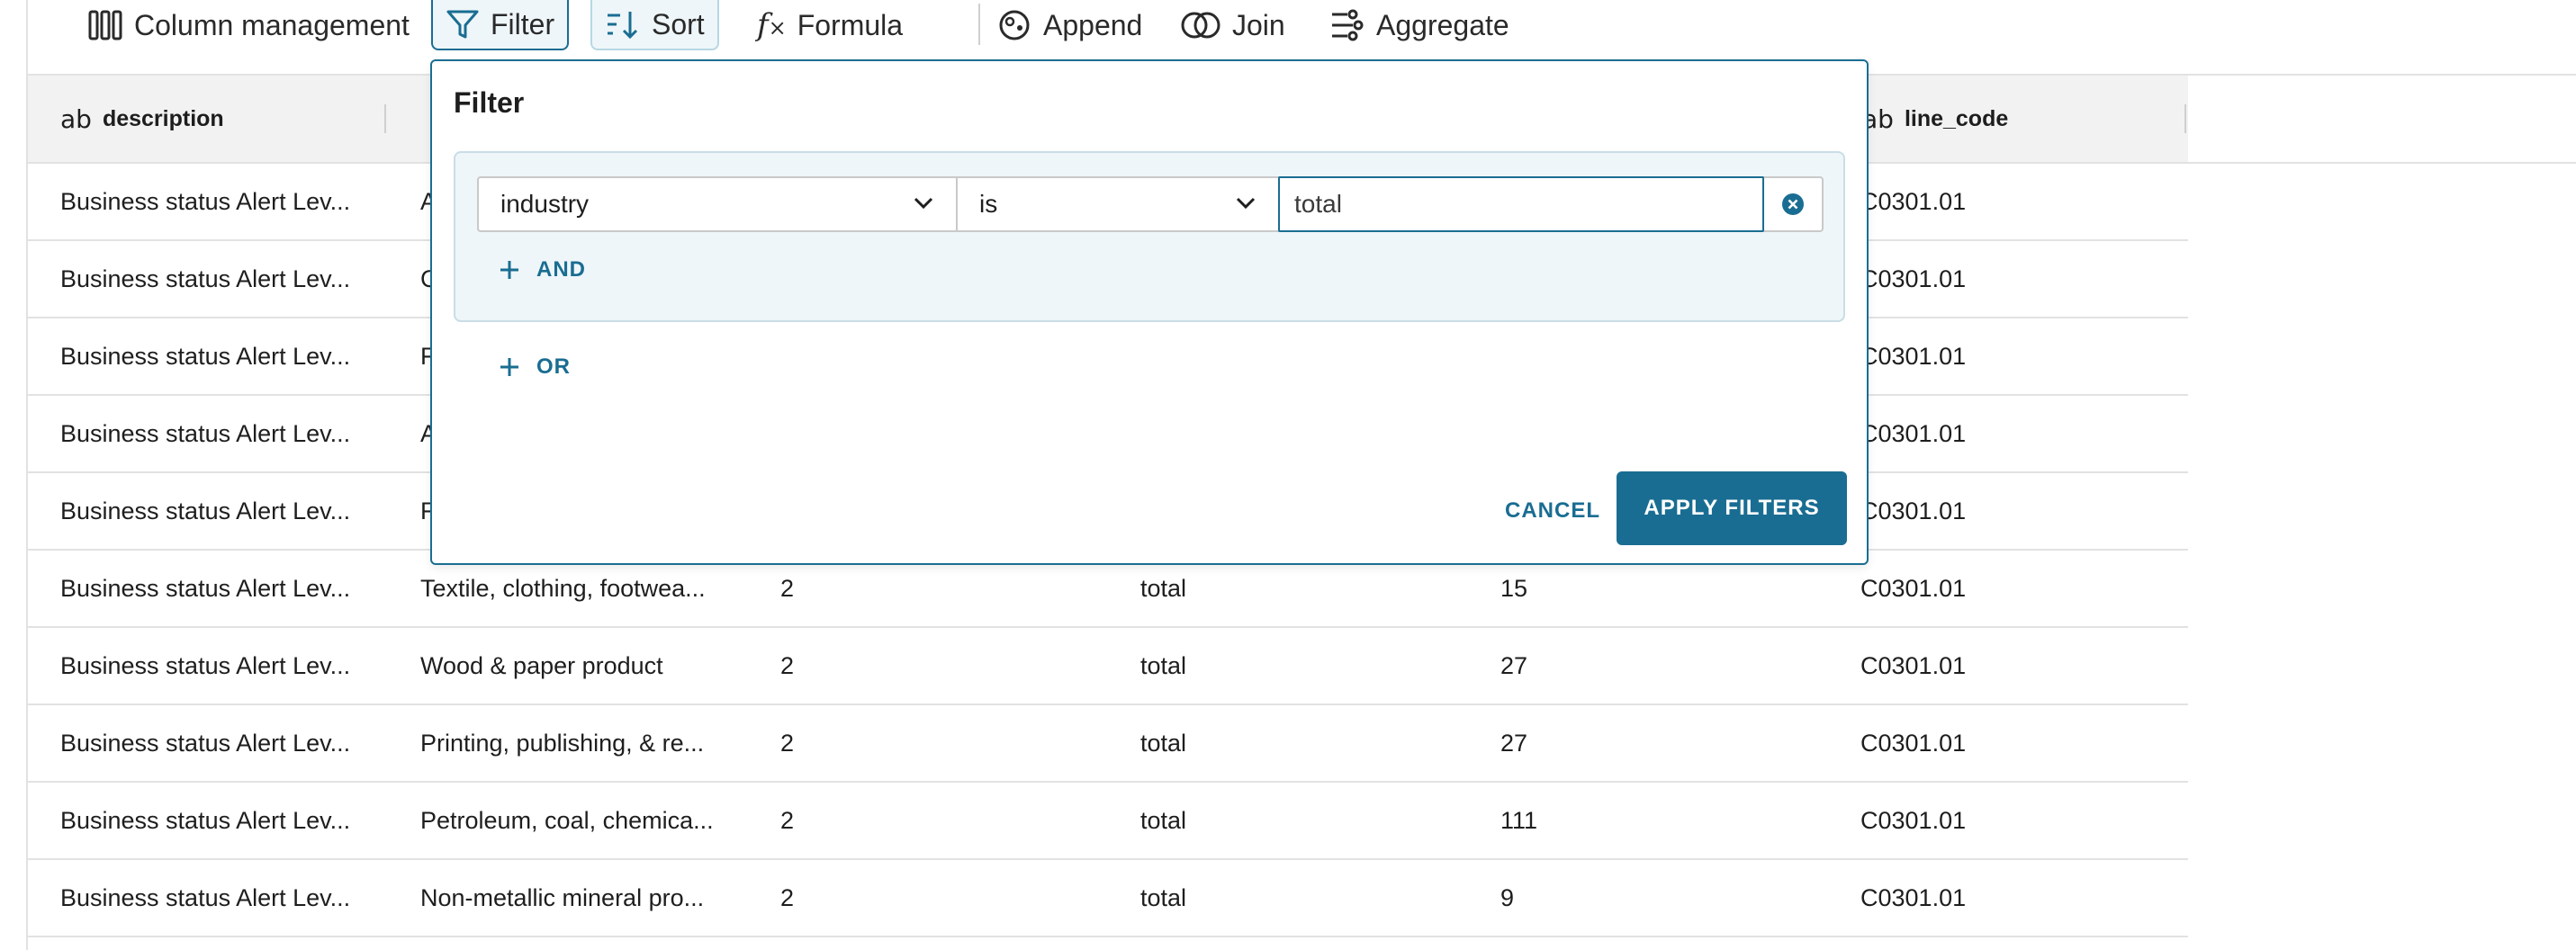  Describe the element at coordinates (678, 23) in the screenshot. I see `sort-label: Sort` at that location.